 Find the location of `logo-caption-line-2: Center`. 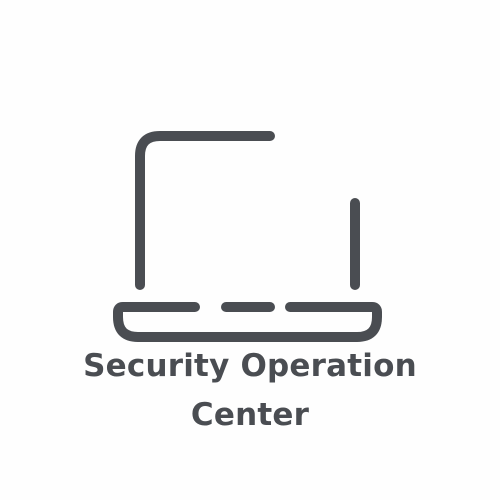

logo-caption-line-2: Center is located at coordinates (250, 415).